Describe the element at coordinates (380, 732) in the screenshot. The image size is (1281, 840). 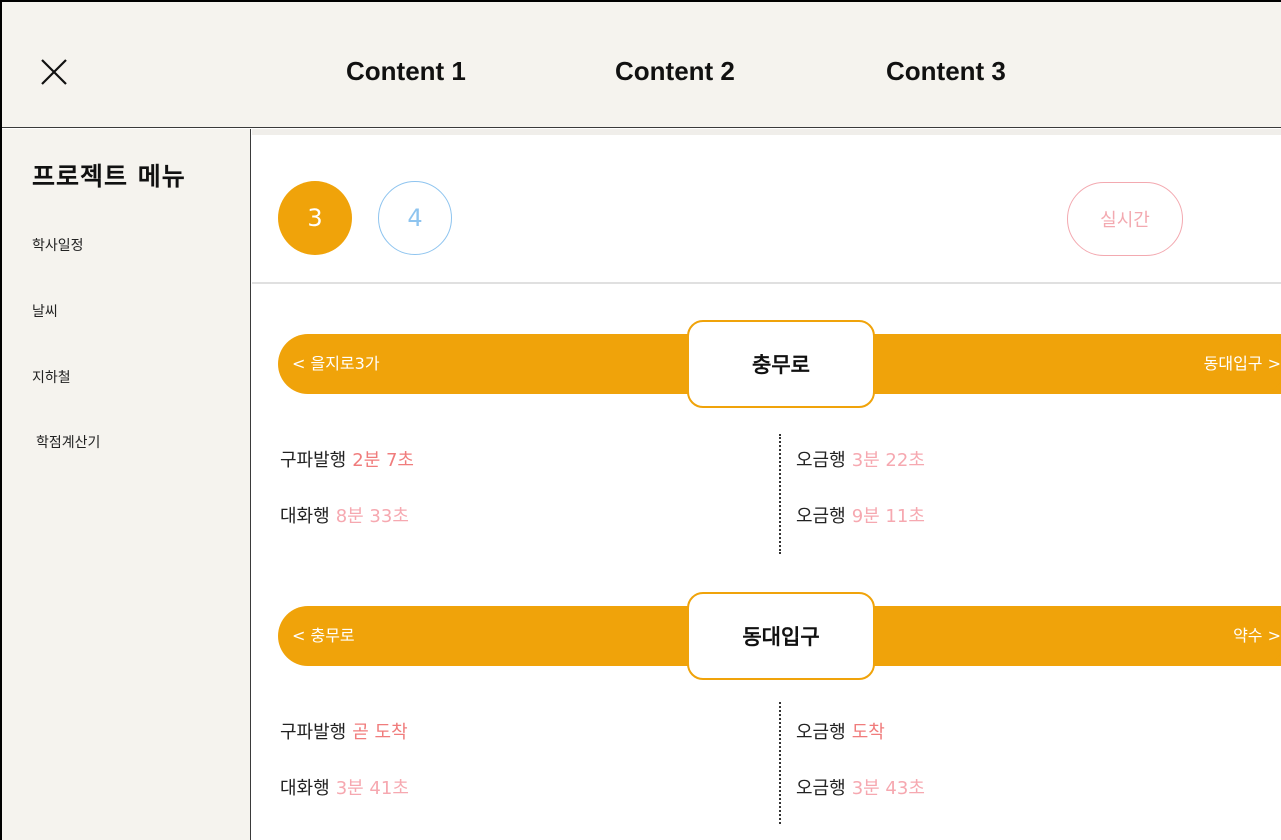
I see `arrival-time: 곧 도착` at that location.